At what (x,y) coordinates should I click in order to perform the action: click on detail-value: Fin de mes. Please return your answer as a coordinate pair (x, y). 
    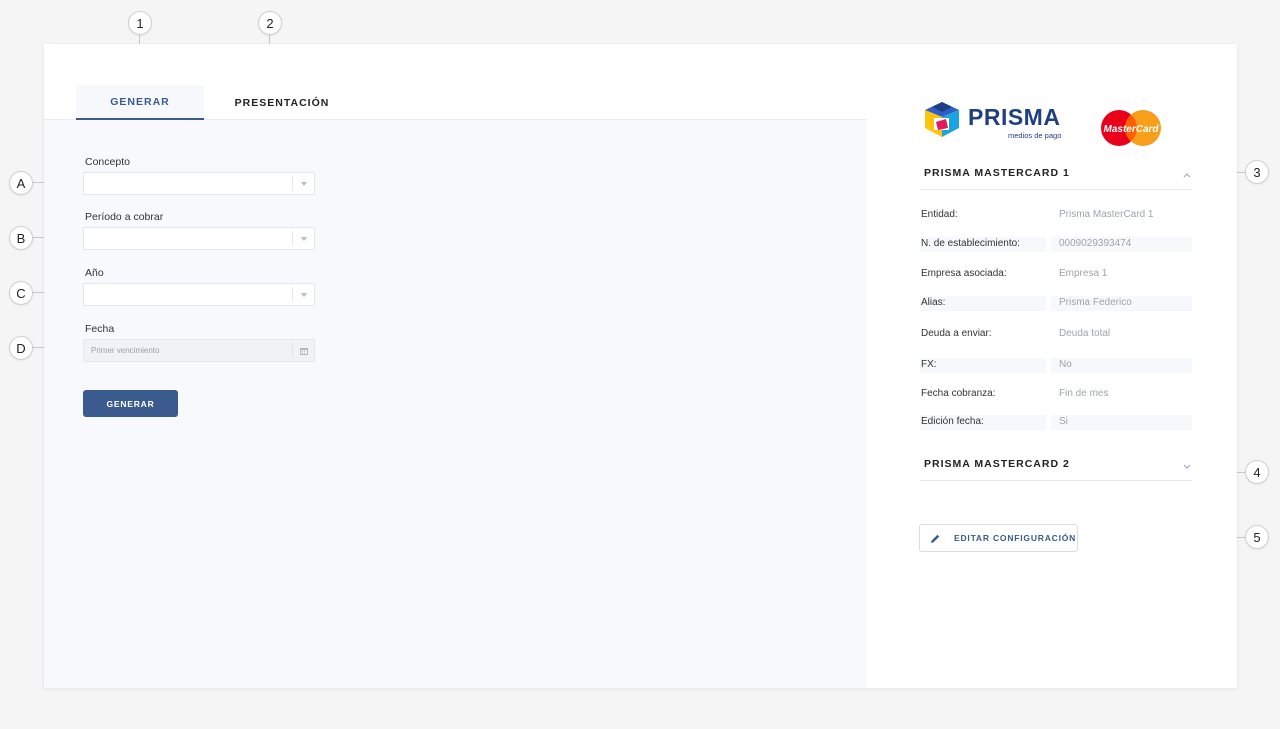
    Looking at the image, I should click on (1084, 393).